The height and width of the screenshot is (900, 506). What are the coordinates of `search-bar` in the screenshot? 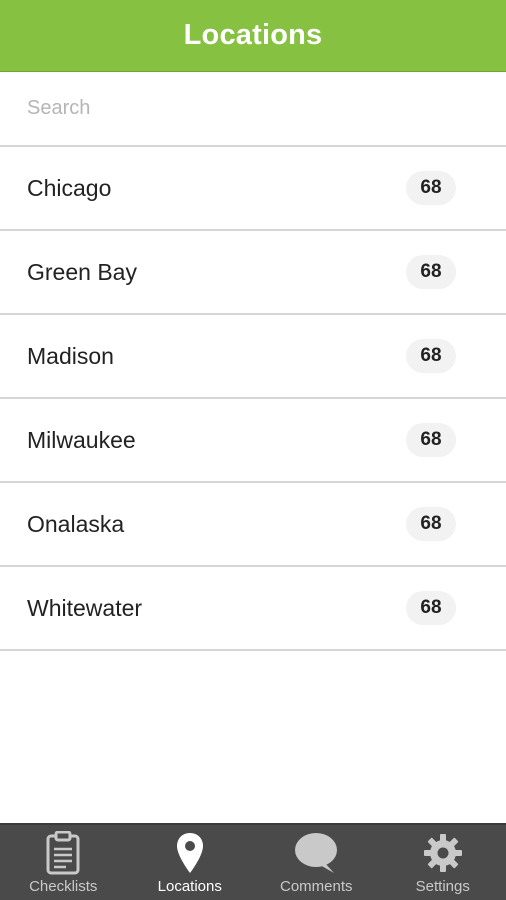 It's located at (253, 109).